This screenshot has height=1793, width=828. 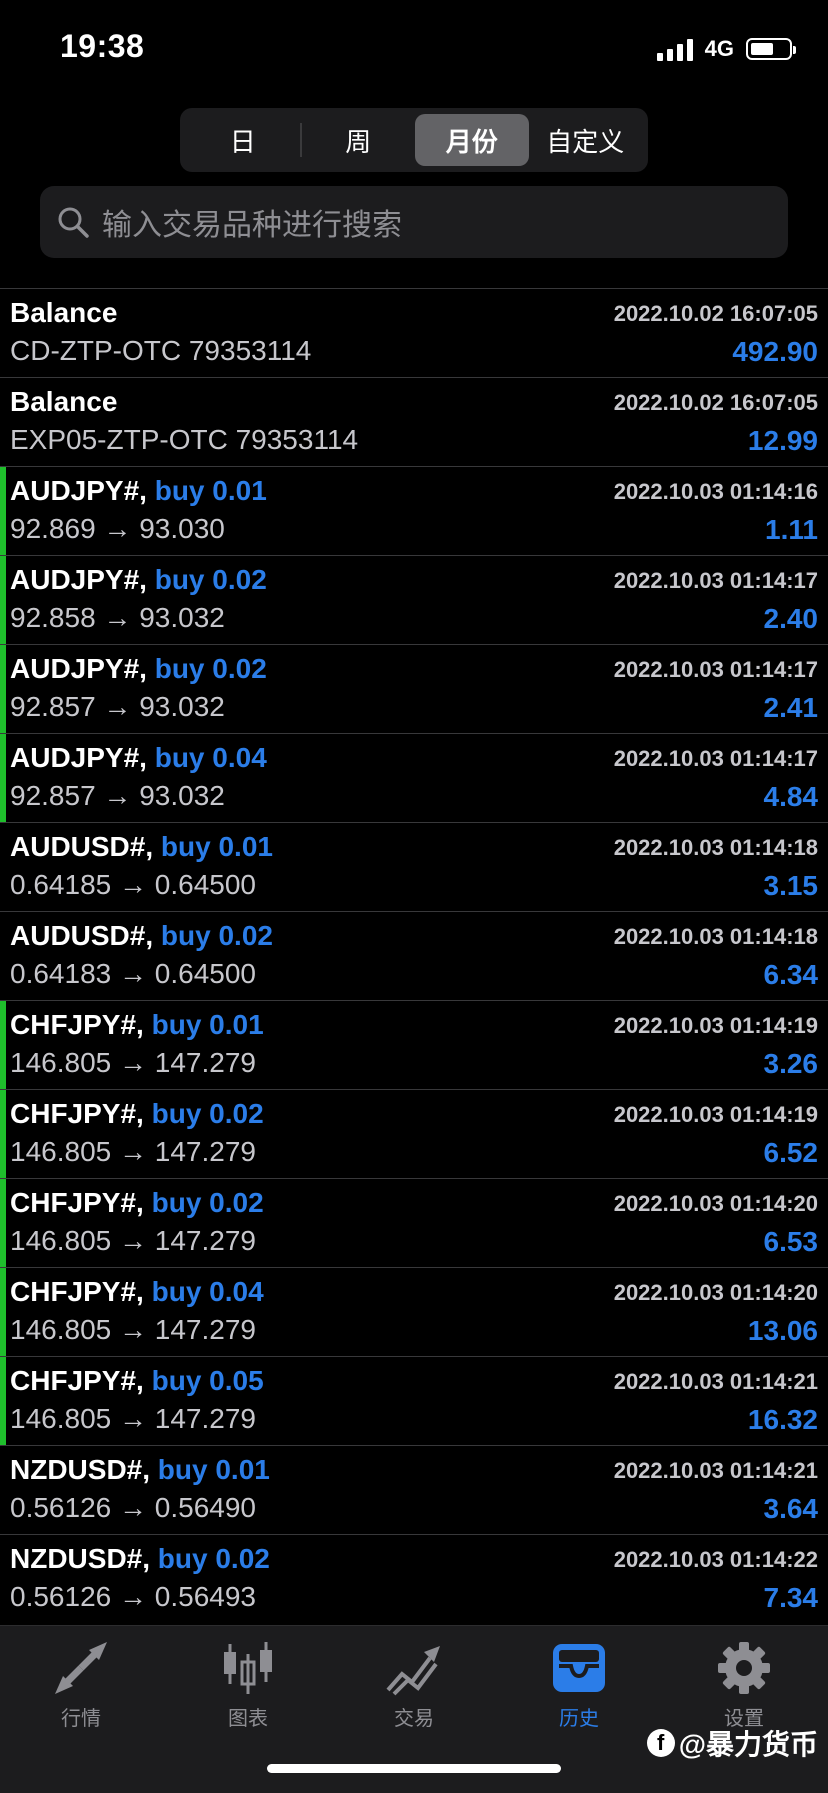 I want to click on watermark: f @暴力货币, so click(x=732, y=1743).